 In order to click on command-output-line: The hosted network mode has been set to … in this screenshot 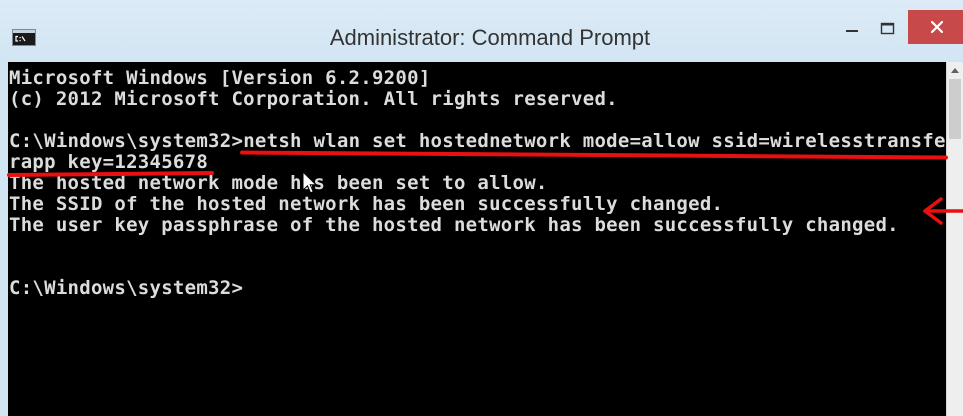, I will do `click(278, 183)`.